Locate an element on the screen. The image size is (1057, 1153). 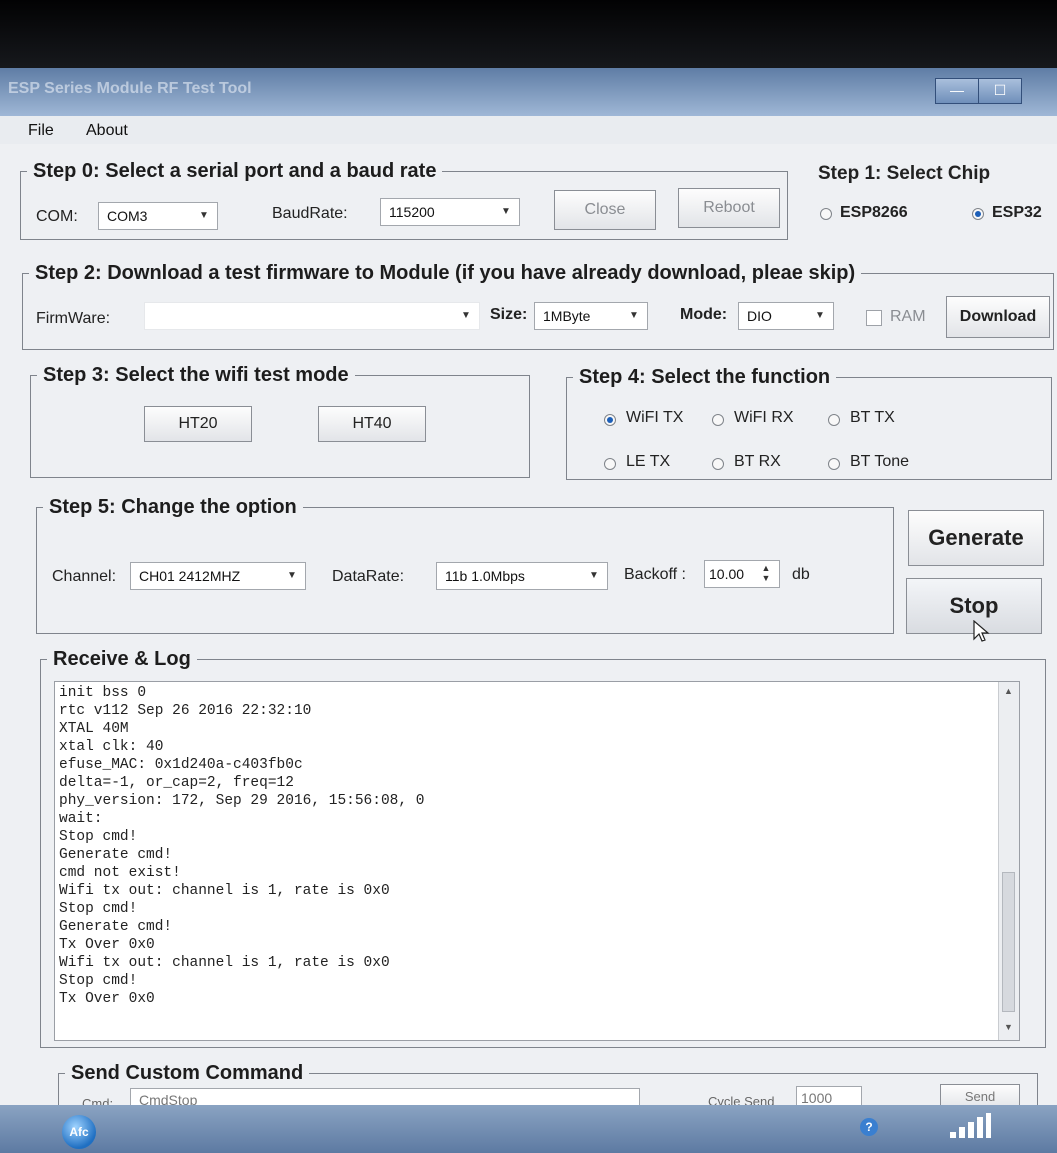
com-select: COM3 ▼ is located at coordinates (158, 216).